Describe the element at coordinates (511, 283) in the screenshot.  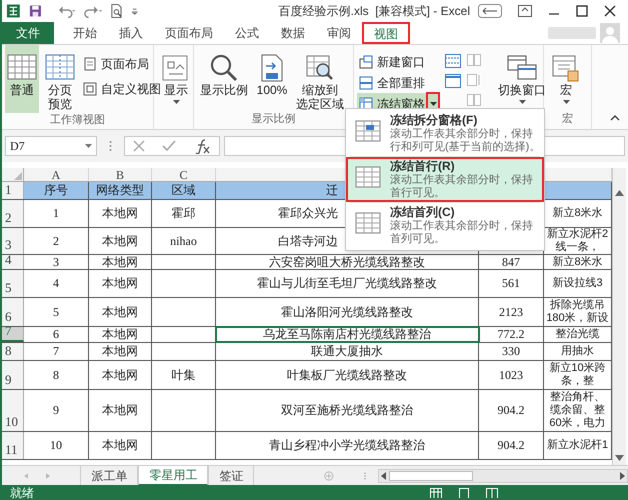
I see `table-cell: 561` at that location.